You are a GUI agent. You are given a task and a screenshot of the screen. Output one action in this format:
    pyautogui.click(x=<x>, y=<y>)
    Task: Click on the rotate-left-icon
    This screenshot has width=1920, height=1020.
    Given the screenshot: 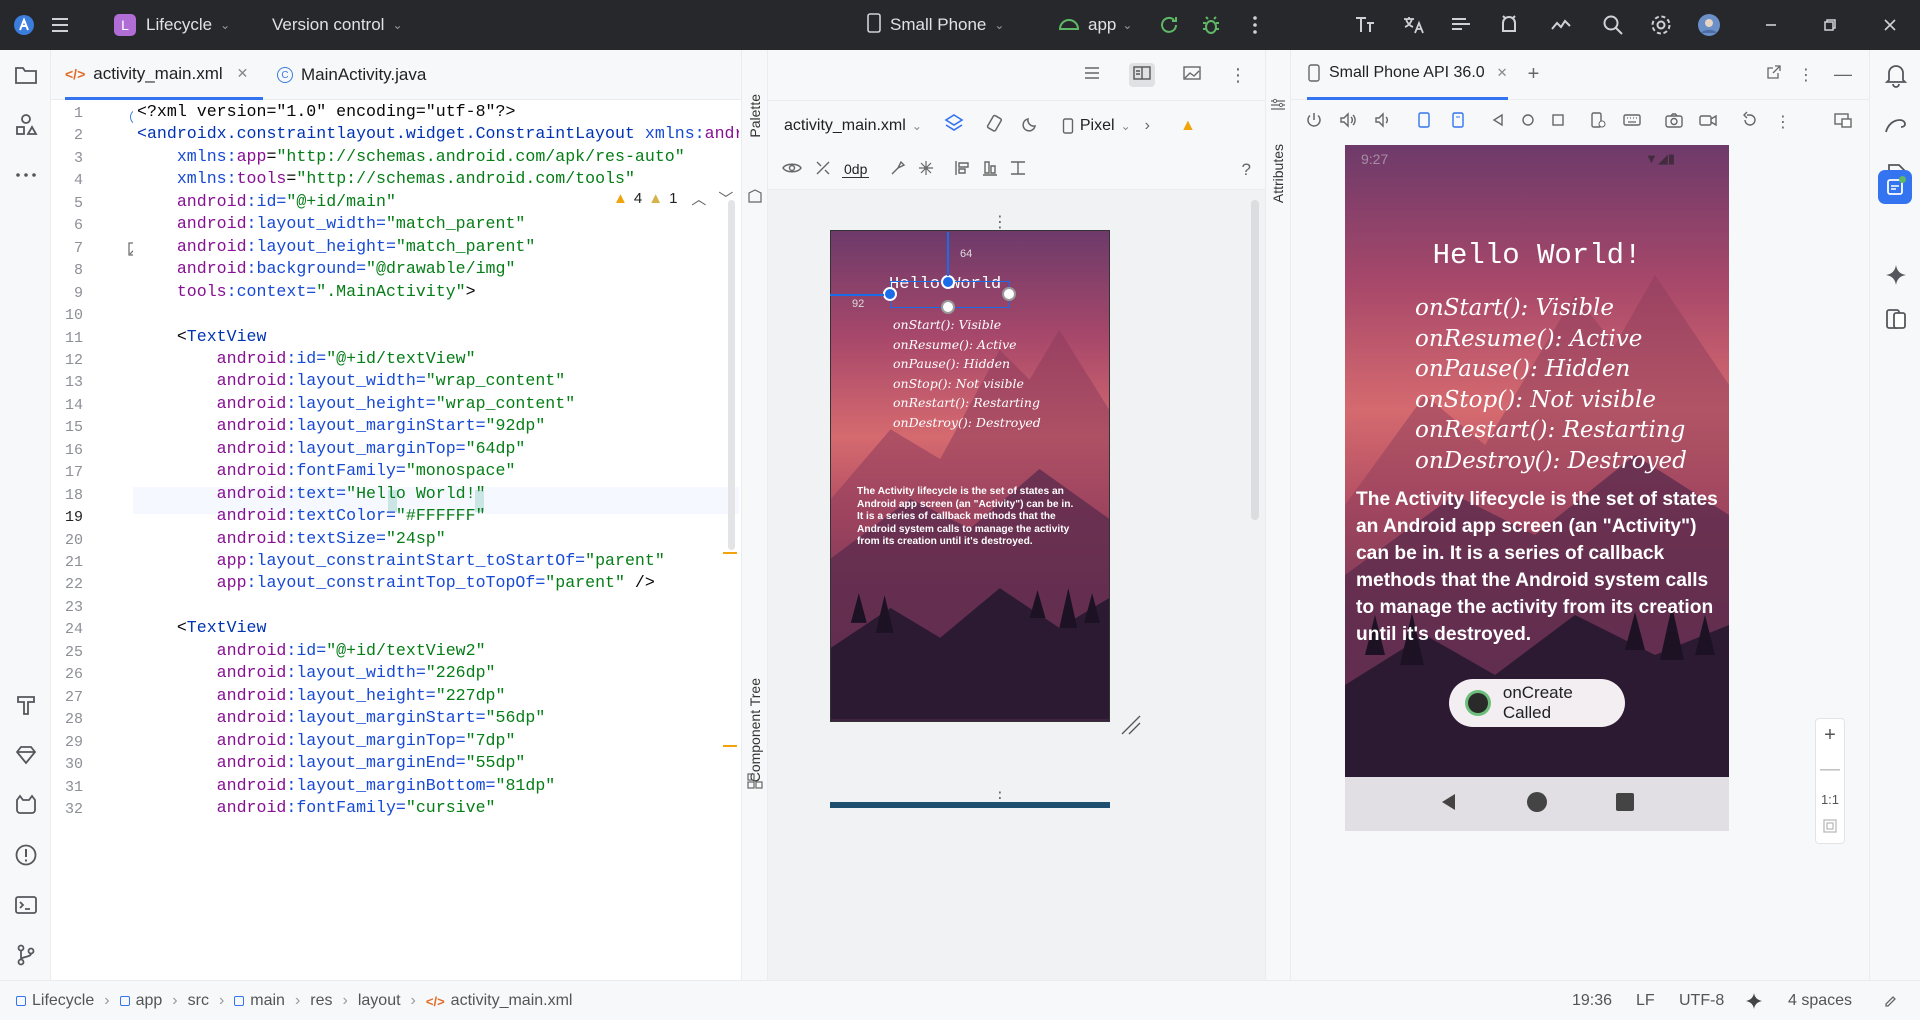 What is the action you would take?
    pyautogui.click(x=1424, y=122)
    